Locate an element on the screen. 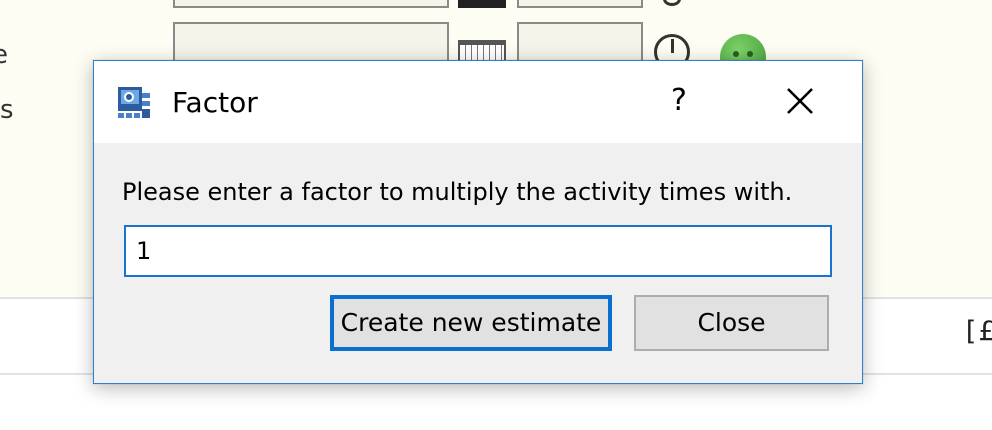 Image resolution: width=992 pixels, height=430 pixels. background-label-fragment: e is located at coordinates (4, 55).